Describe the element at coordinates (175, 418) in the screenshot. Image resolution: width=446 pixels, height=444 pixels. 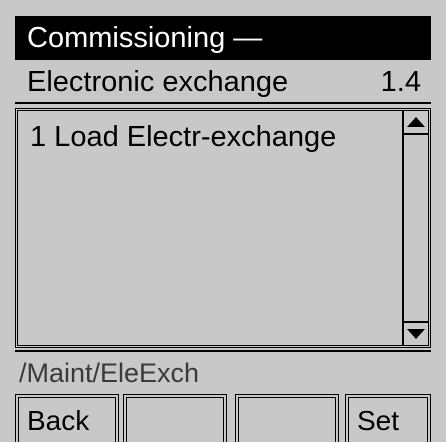
I see `softkey-2-button` at that location.